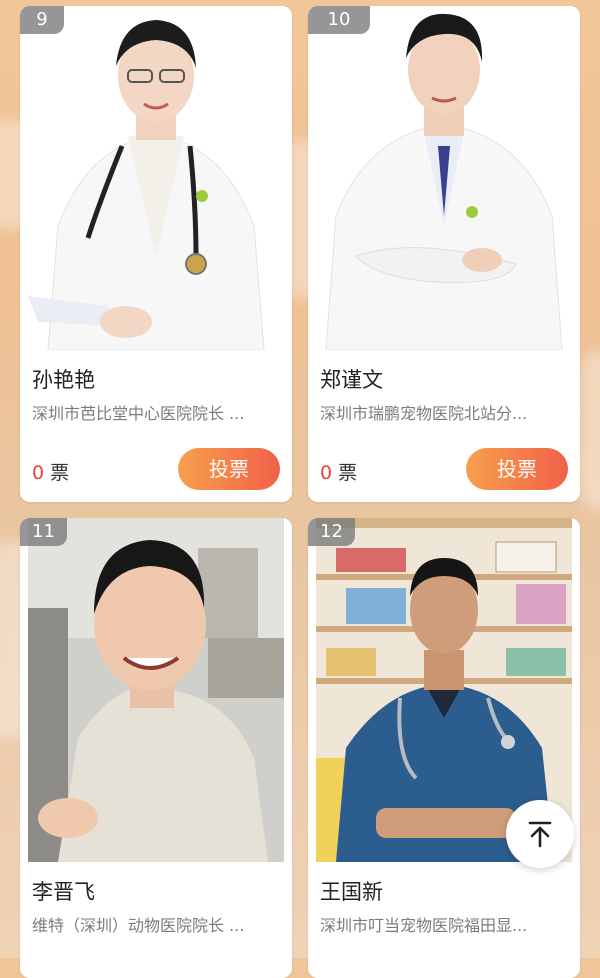  I want to click on rank-badge: 10, so click(339, 20).